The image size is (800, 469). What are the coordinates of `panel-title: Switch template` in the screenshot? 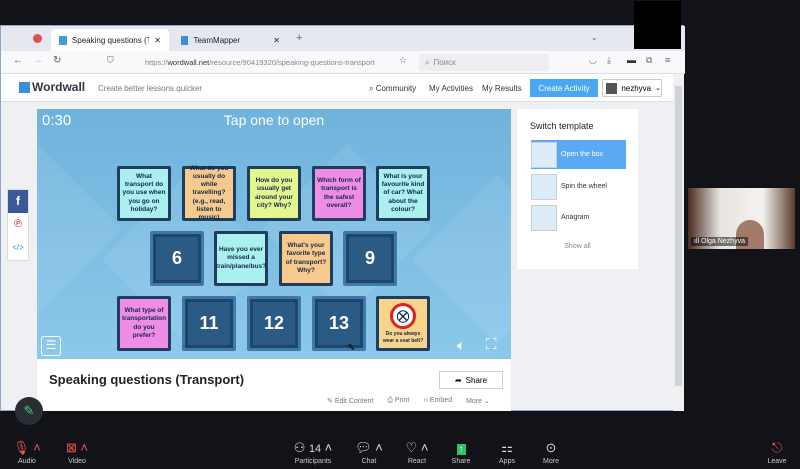 It's located at (562, 126).